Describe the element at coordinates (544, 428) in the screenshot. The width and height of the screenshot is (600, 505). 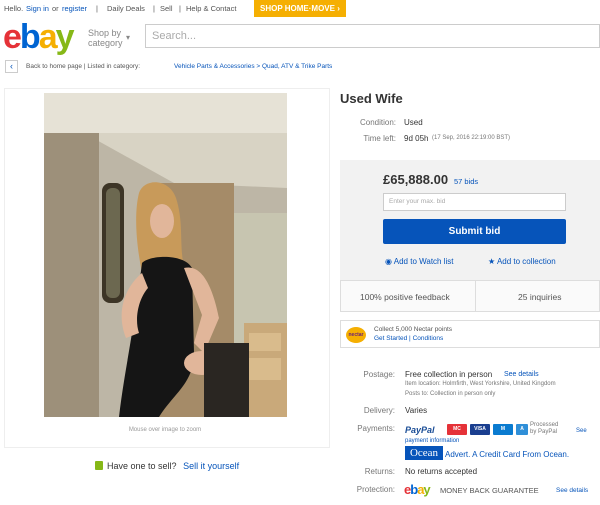
I see `processed-by-paypal: Processed by PayPal` at that location.